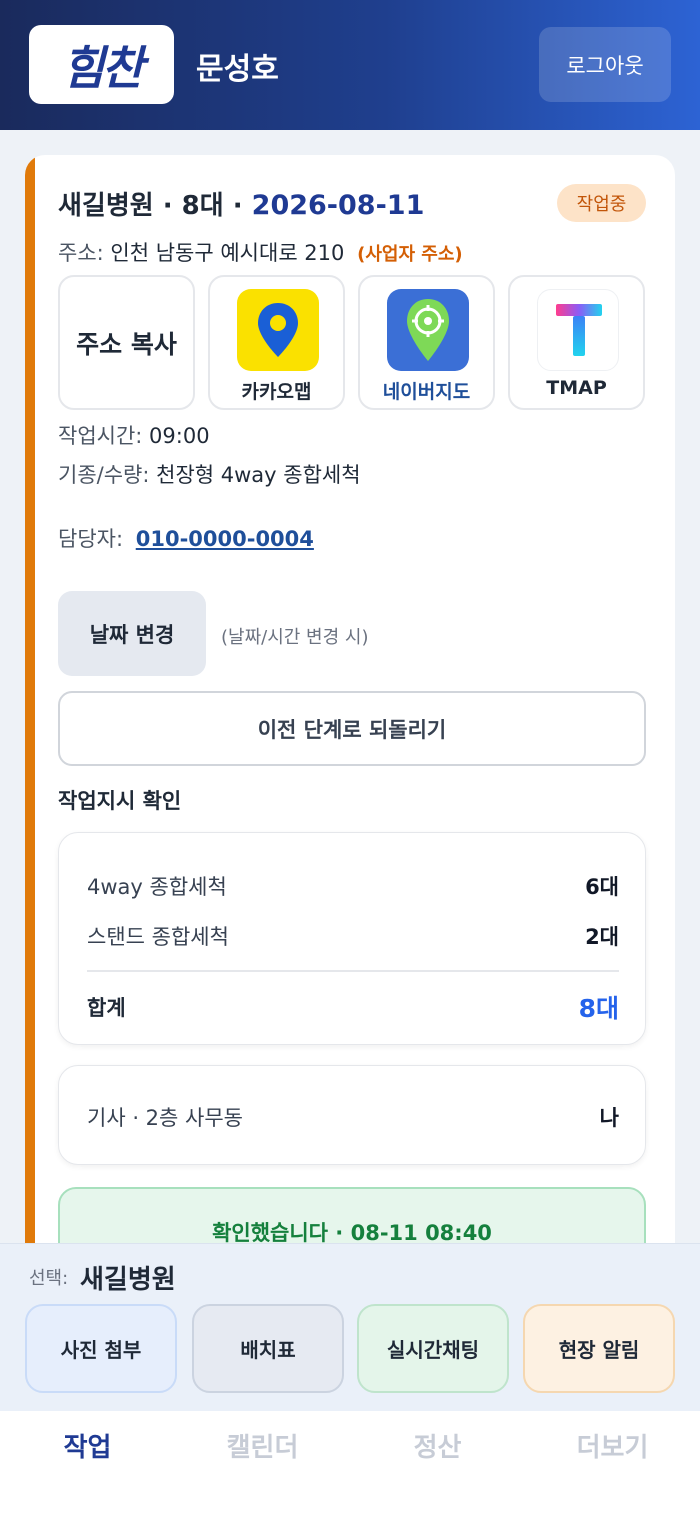  I want to click on work-order-title: 작업지시 확인, so click(120, 801).